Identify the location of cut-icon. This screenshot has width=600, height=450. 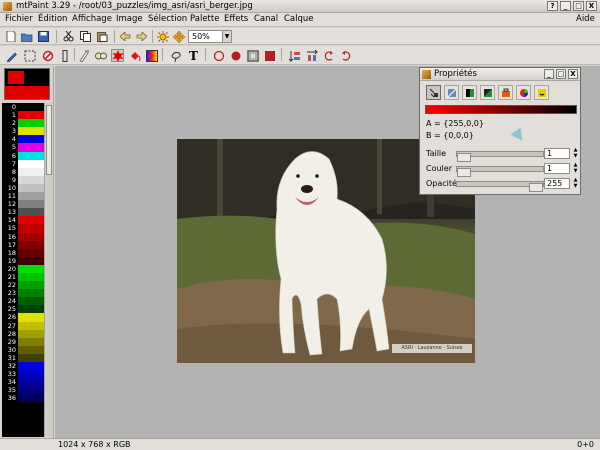
(68, 36).